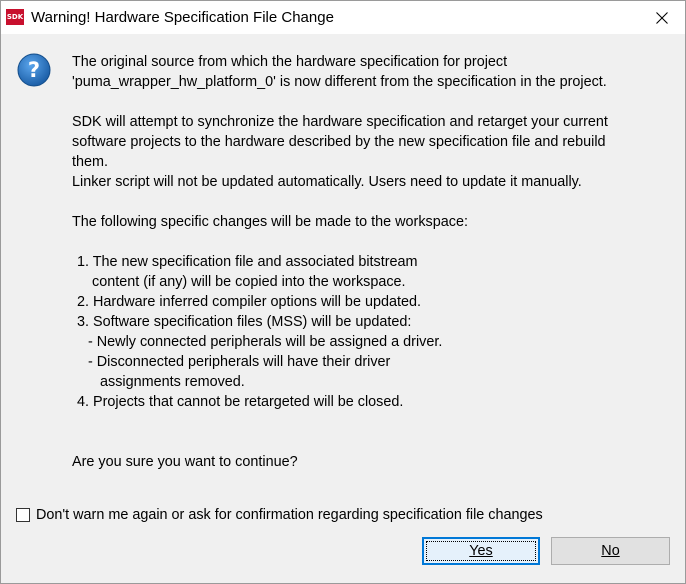  I want to click on change-subitem-continuation: assignments removed., so click(172, 382).